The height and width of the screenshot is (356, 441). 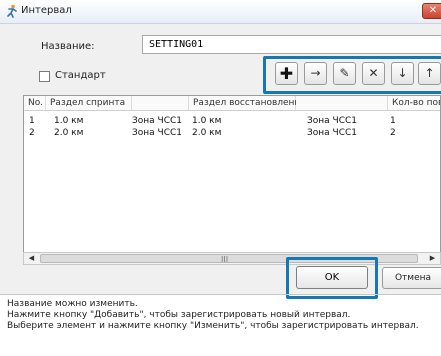 What do you see at coordinates (315, 73) in the screenshot?
I see `insert-right-button: →` at bounding box center [315, 73].